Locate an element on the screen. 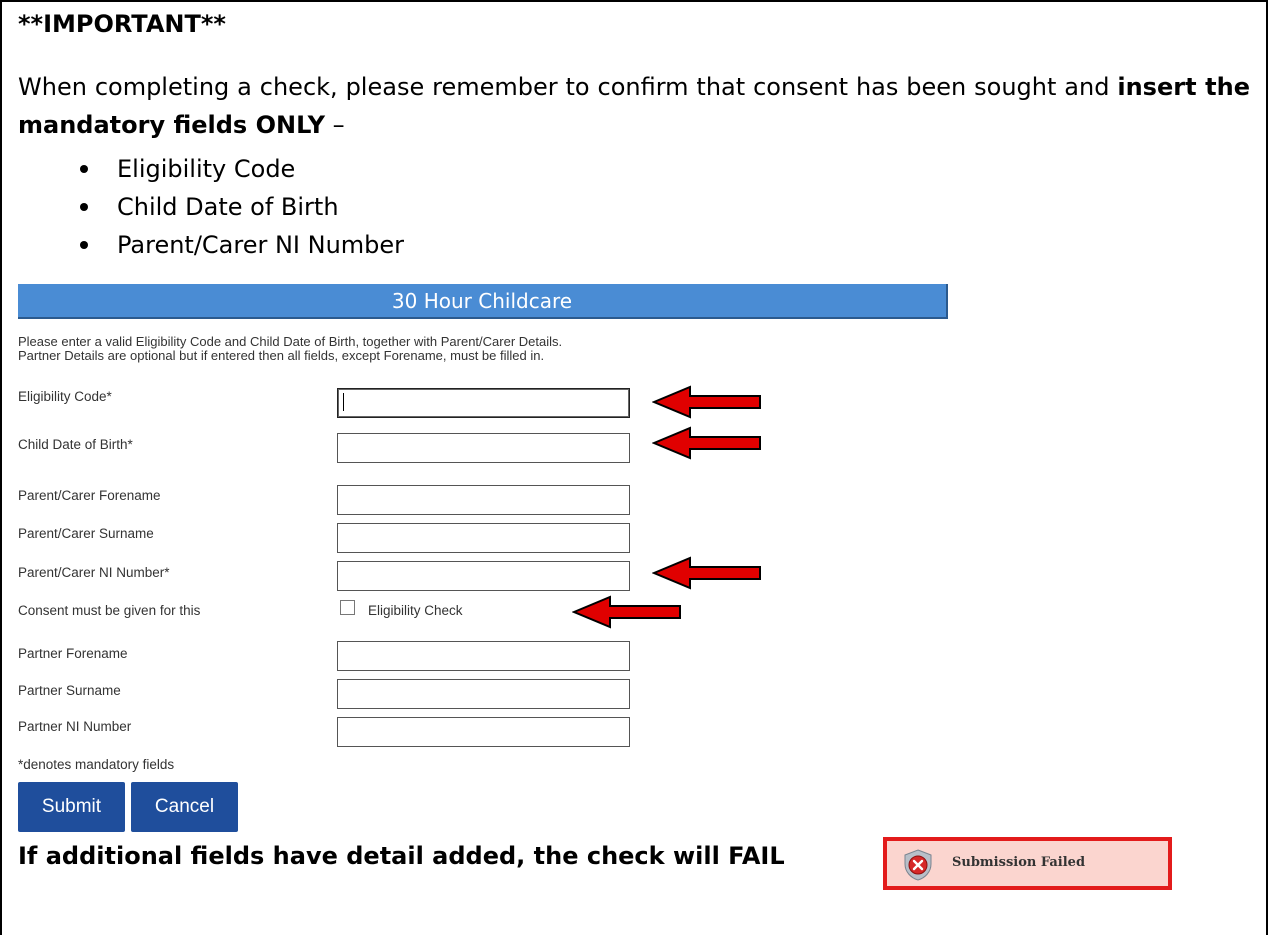  consent-label: Consent must be given for this is located at coordinates (109, 610).